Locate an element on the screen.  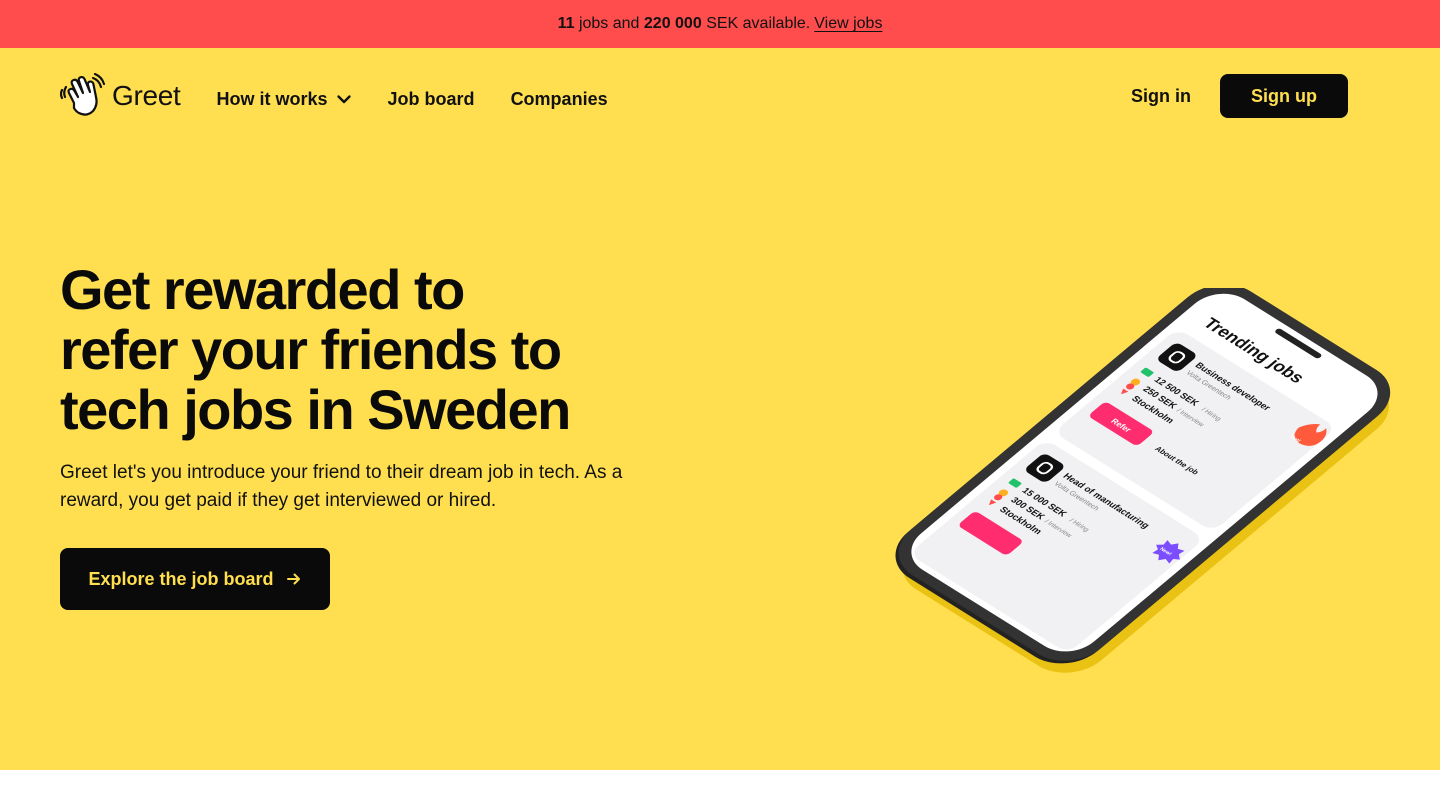
nav-how-it-works: How it works is located at coordinates (284, 99).